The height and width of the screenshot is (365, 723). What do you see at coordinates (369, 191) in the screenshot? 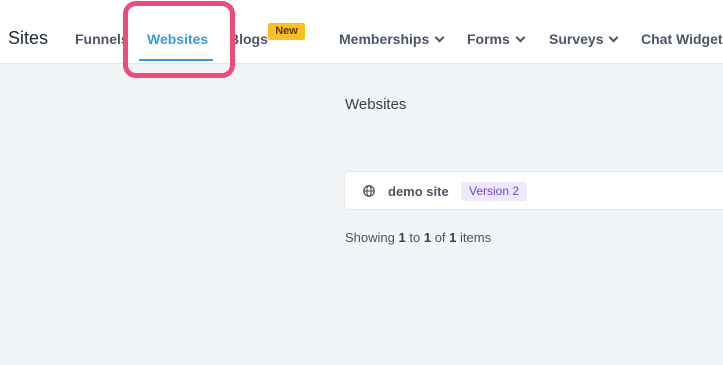
I see `globe-icon` at bounding box center [369, 191].